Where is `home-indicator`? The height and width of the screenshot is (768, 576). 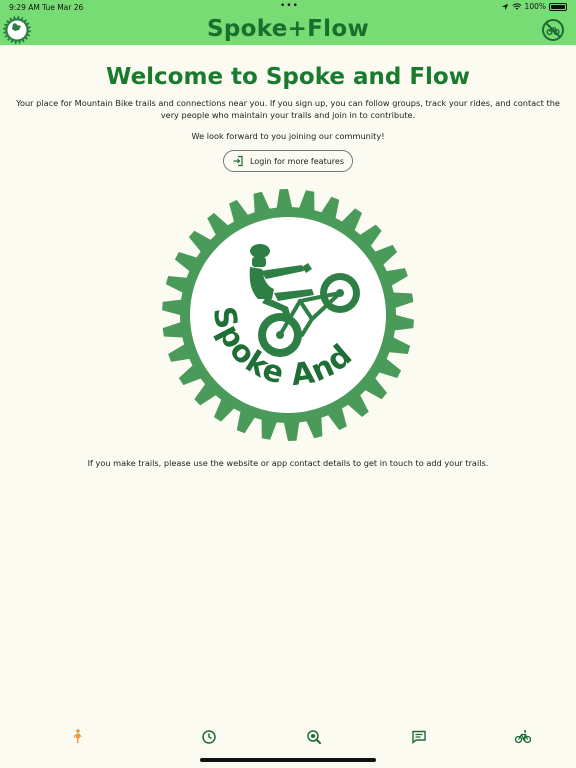
home-indicator is located at coordinates (288, 760).